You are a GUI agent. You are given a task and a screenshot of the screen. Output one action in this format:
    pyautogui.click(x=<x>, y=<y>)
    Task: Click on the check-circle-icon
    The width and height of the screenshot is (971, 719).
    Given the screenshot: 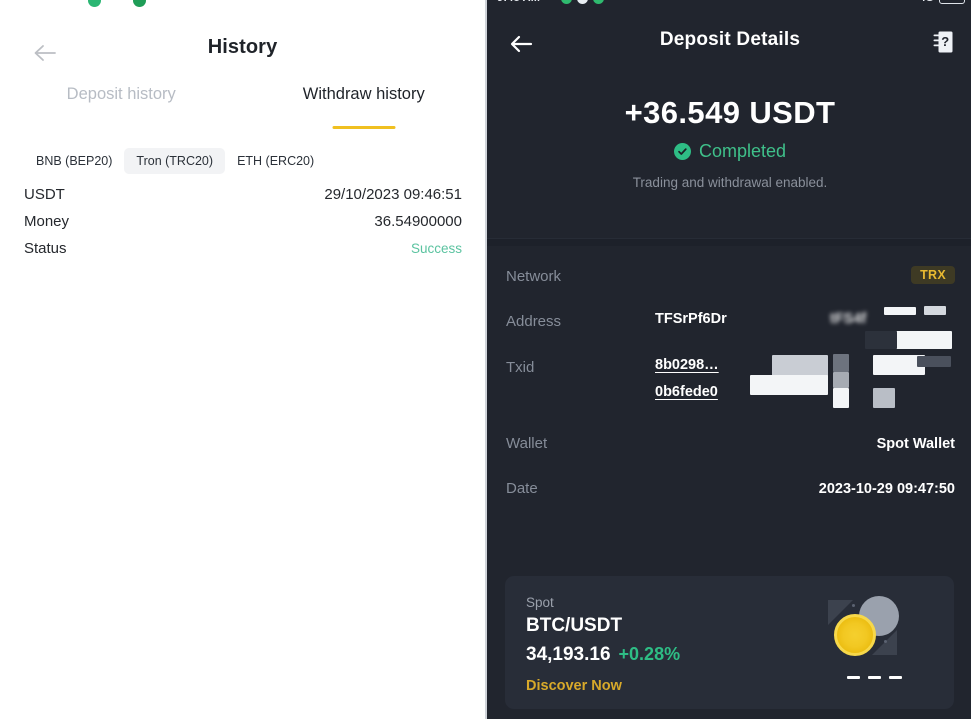 What is the action you would take?
    pyautogui.click(x=682, y=151)
    